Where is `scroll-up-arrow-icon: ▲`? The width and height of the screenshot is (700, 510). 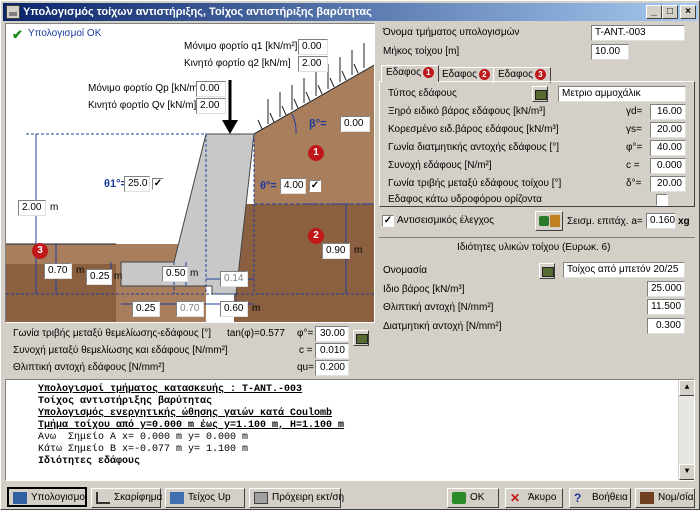 scroll-up-arrow-icon: ▲ is located at coordinates (686, 388).